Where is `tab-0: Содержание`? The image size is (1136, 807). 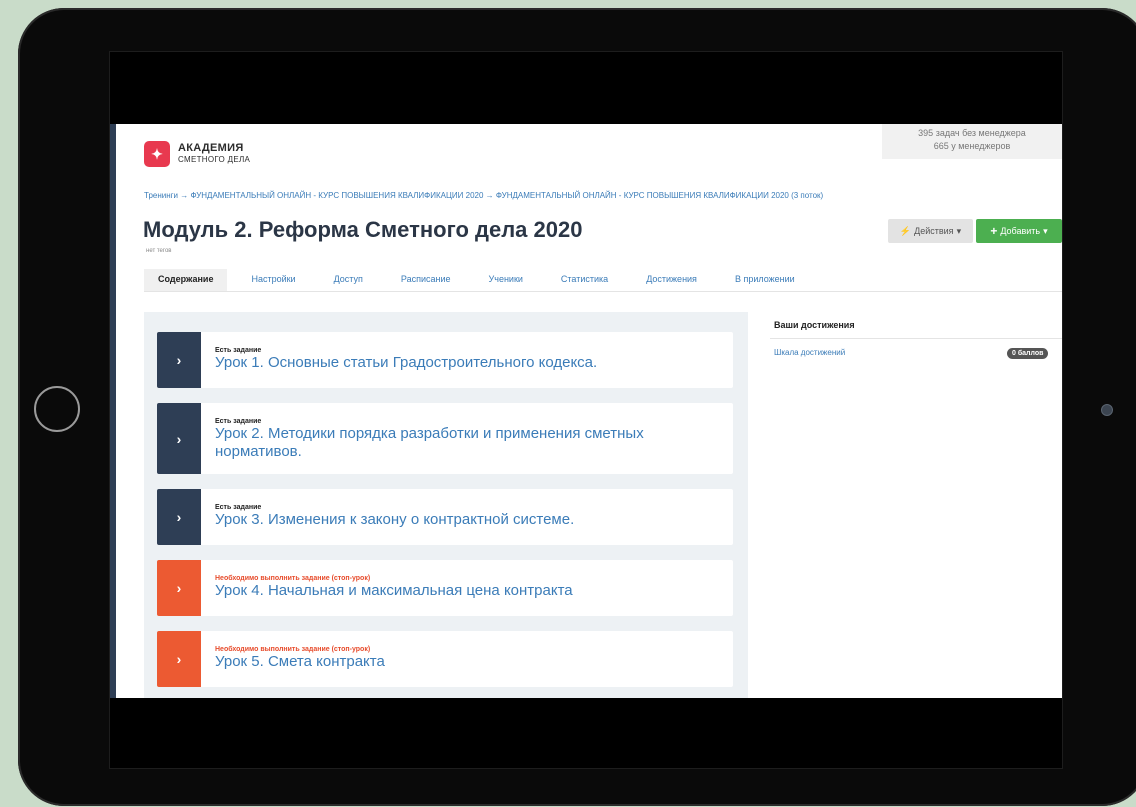
tab-0: Содержание is located at coordinates (186, 280).